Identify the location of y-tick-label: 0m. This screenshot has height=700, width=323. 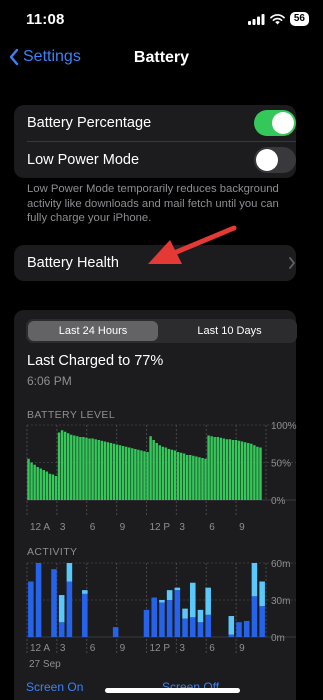
(278, 638).